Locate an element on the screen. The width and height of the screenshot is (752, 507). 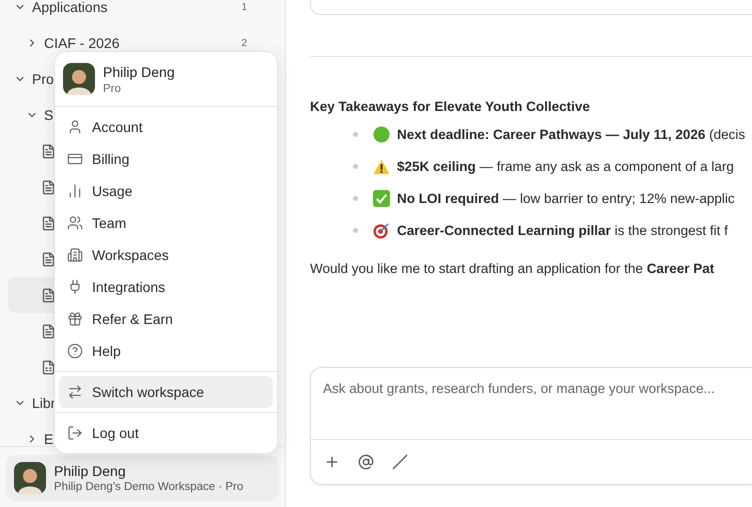
user-name: Philip Deng is located at coordinates (90, 471).